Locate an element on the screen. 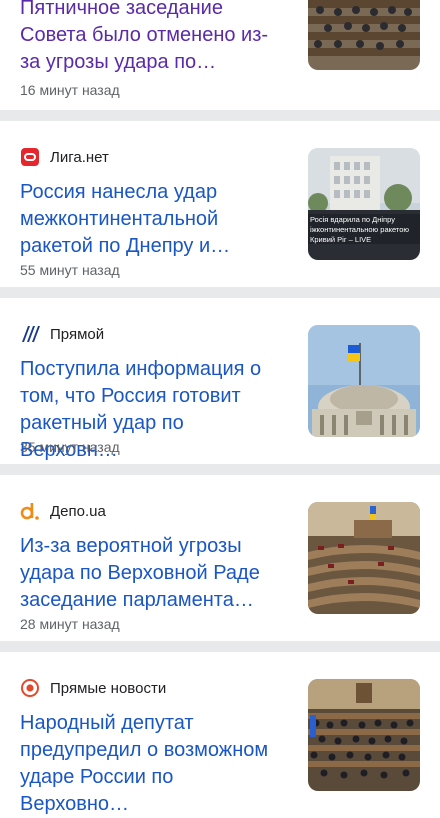 The image size is (440, 818). news-source-name: Прямые новости is located at coordinates (108, 688).